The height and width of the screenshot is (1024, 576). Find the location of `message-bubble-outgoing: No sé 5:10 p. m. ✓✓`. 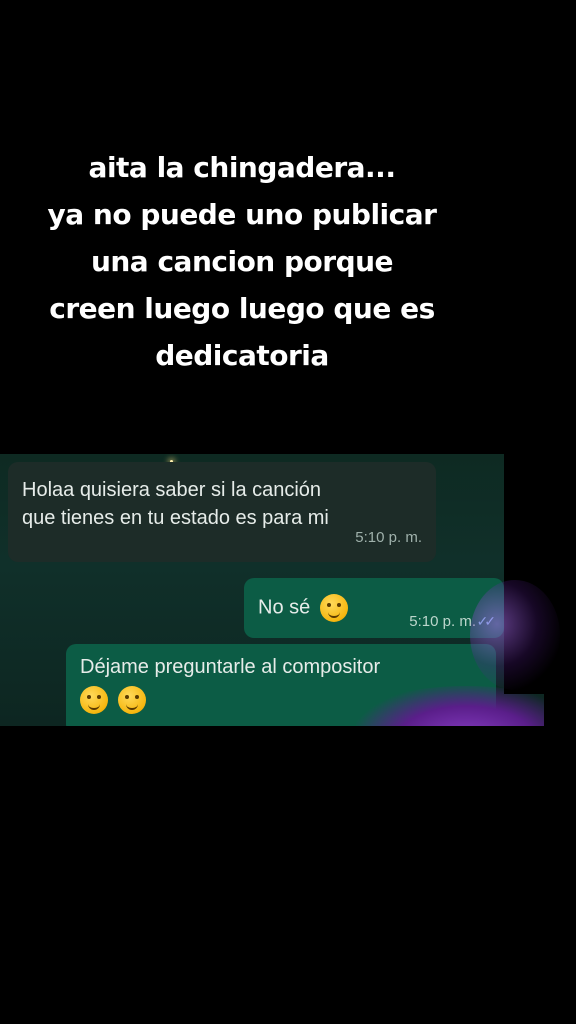

message-bubble-outgoing: No sé 5:10 p. m. ✓✓ is located at coordinates (374, 608).